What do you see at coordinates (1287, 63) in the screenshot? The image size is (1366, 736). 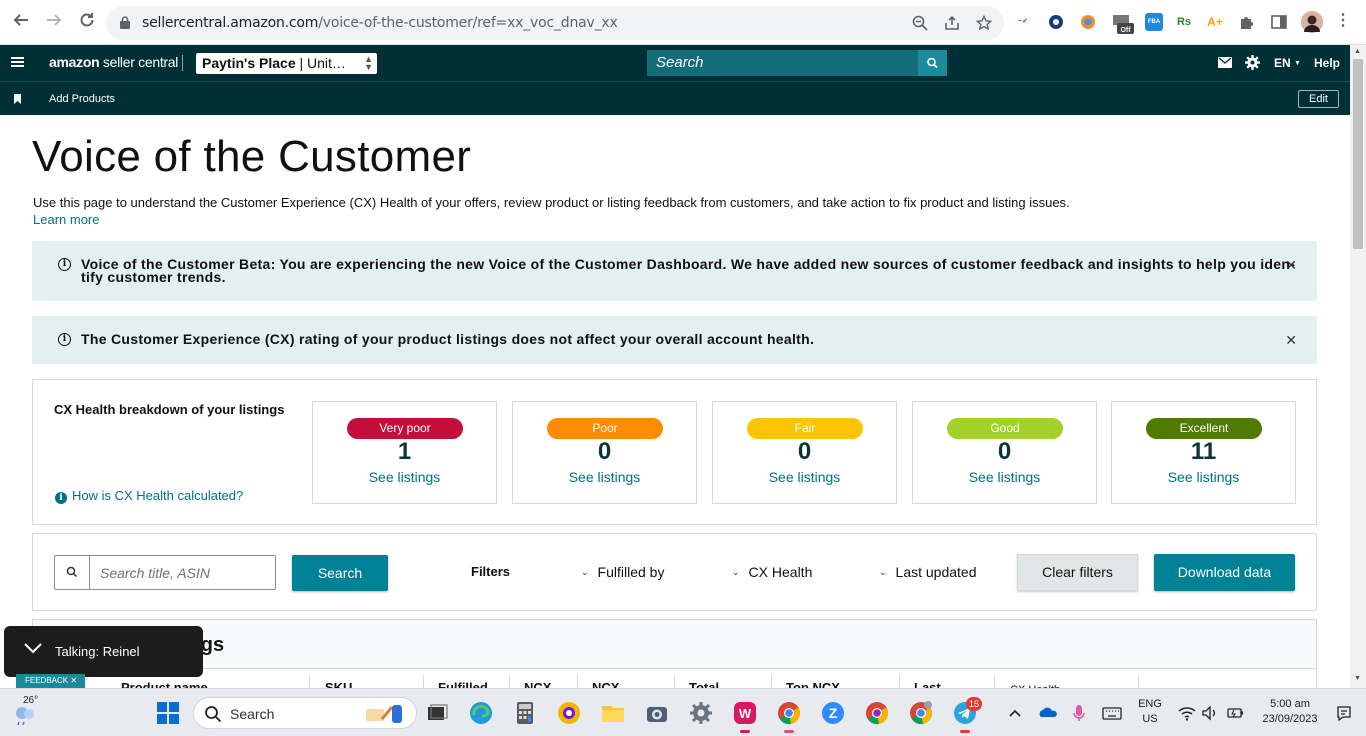 I see `language-selector: EN ▼` at bounding box center [1287, 63].